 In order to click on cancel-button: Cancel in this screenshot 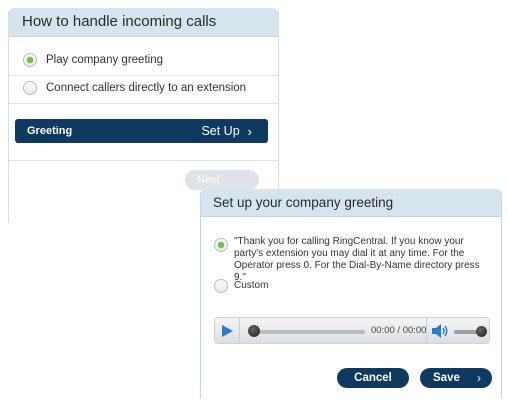, I will do `click(373, 378)`.